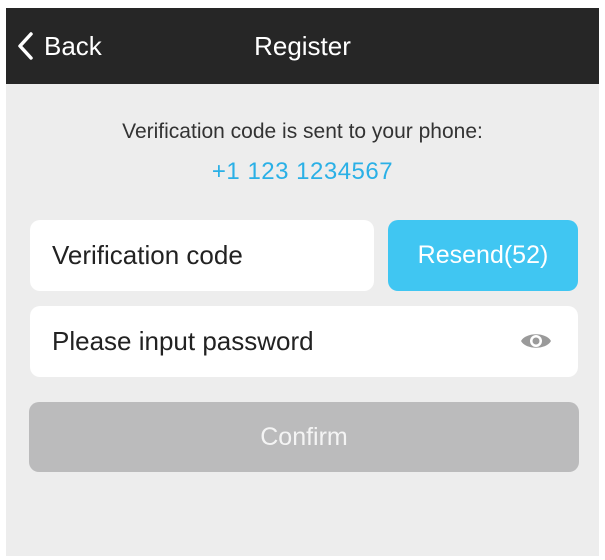 The width and height of the screenshot is (605, 560). I want to click on back-button: Back, so click(59, 46).